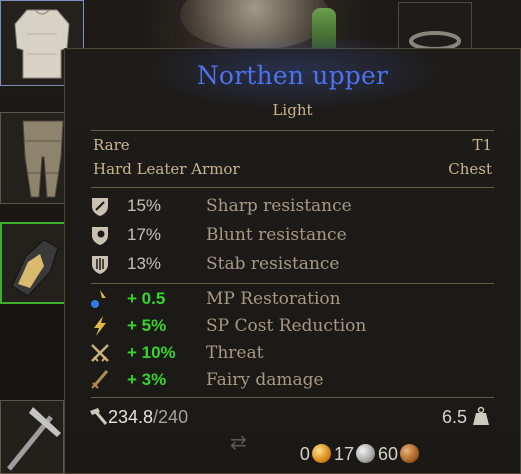 This screenshot has height=474, width=521. What do you see at coordinates (35, 268) in the screenshot?
I see `glove-icon` at bounding box center [35, 268].